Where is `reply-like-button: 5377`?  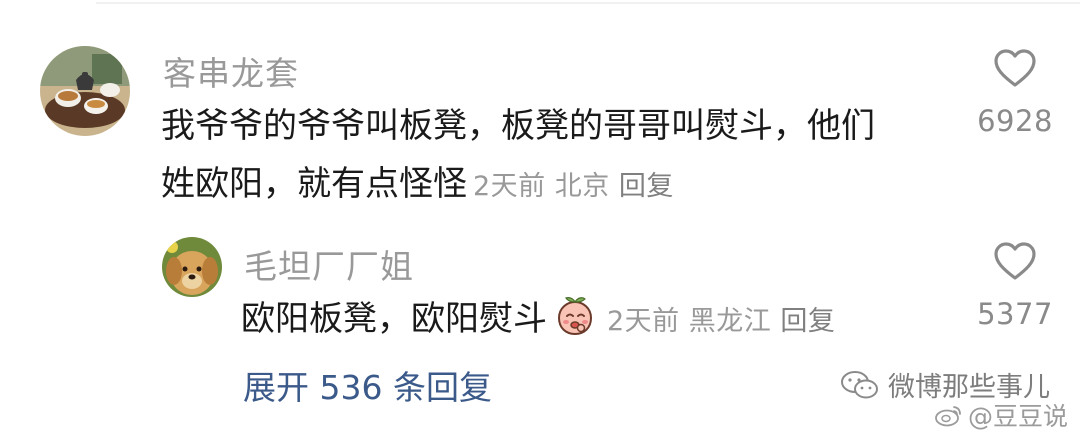 reply-like-button: 5377 is located at coordinates (1015, 286).